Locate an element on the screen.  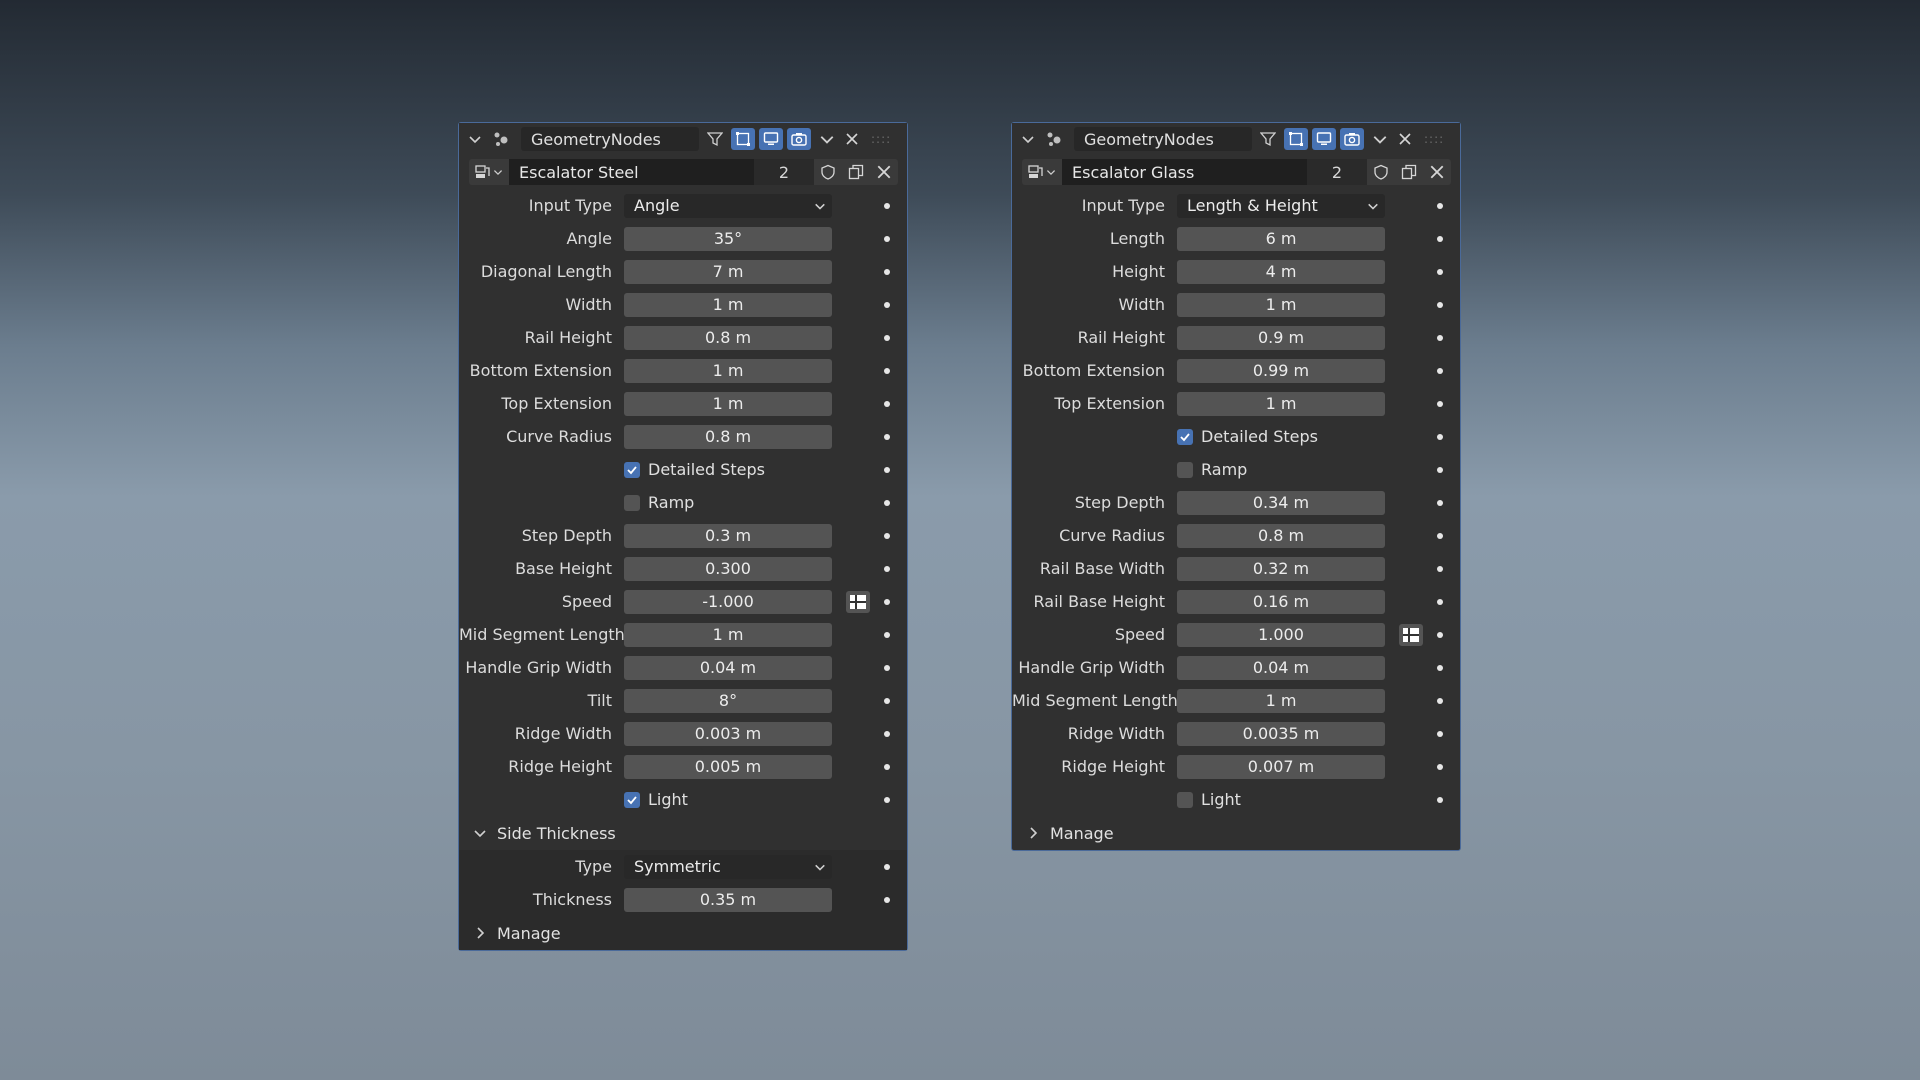
param-field: 7 m is located at coordinates (728, 271).